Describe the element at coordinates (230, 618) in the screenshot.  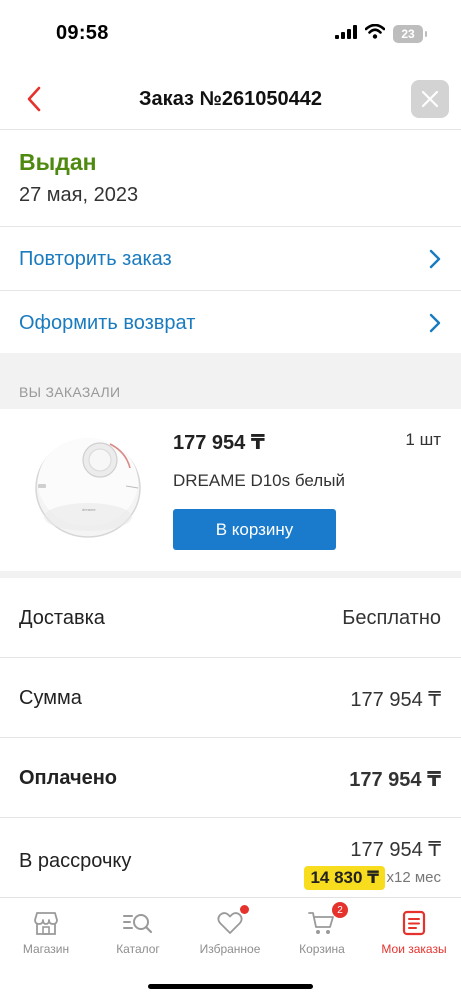
I see `delivery-row: Доставка Бесплатно` at that location.